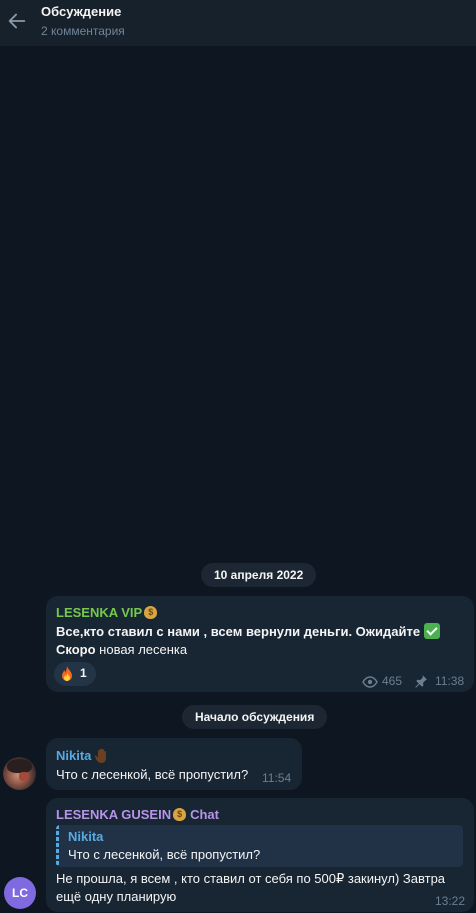  I want to click on post-time: 11:38, so click(450, 681).